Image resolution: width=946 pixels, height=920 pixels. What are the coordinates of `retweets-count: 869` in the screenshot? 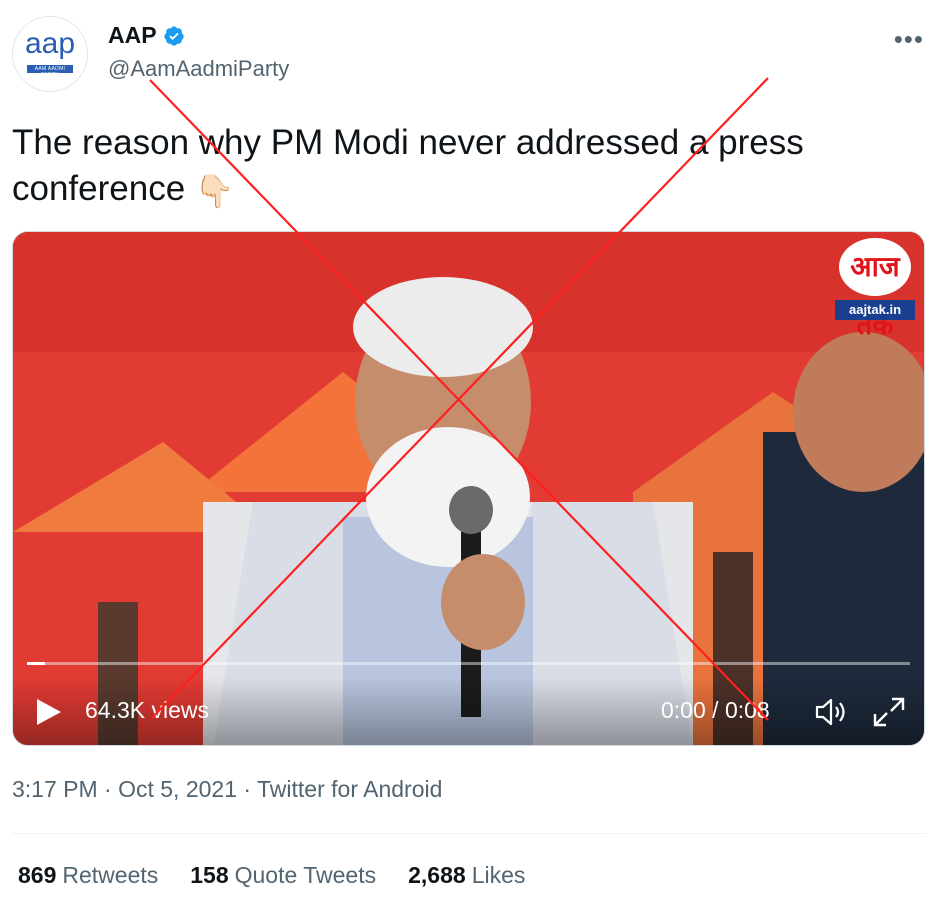 It's located at (37, 875).